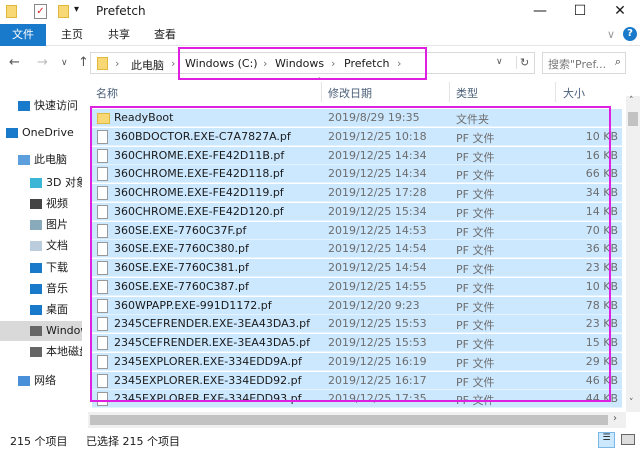 Image resolution: width=640 pixels, height=450 pixels. Describe the element at coordinates (107, 93) in the screenshot. I see `column-name: 名称` at that location.